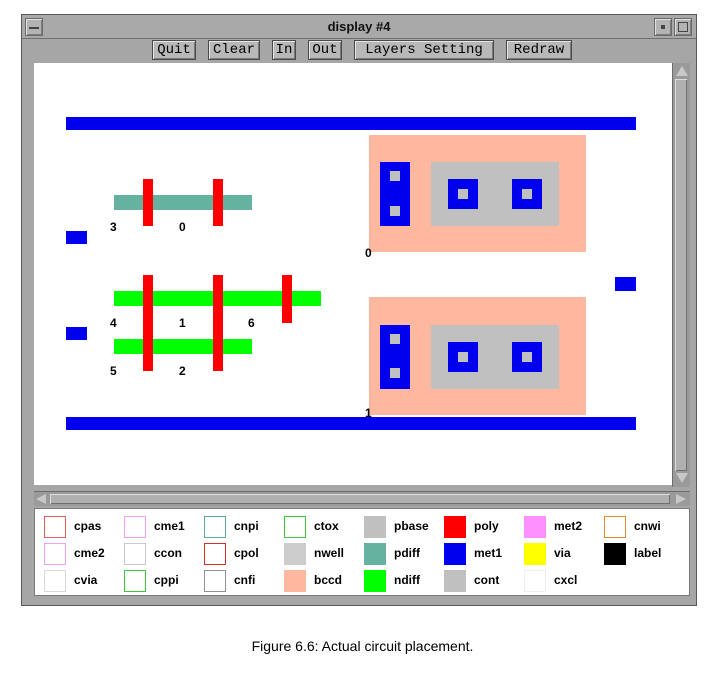 The height and width of the screenshot is (674, 725). What do you see at coordinates (539, 50) in the screenshot?
I see `redraw-button: Redraw` at bounding box center [539, 50].